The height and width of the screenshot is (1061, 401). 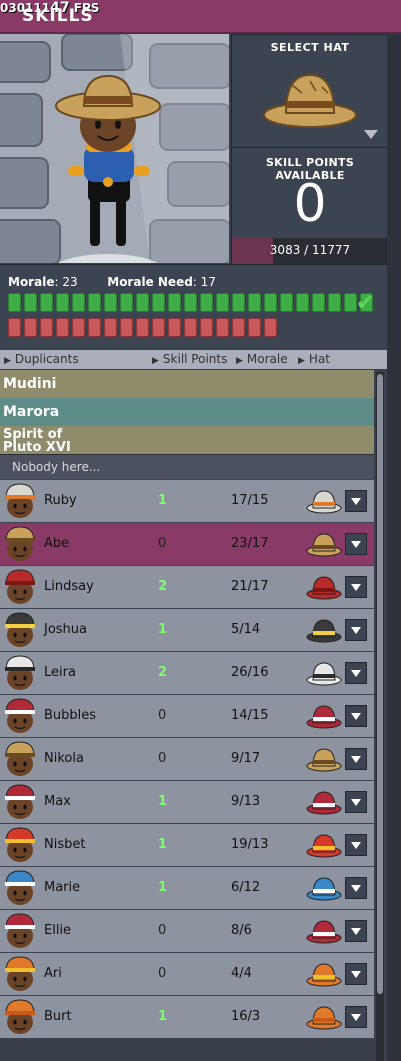 What do you see at coordinates (189, 359) in the screenshot?
I see `sort-skill-points-button: Skill Points` at bounding box center [189, 359].